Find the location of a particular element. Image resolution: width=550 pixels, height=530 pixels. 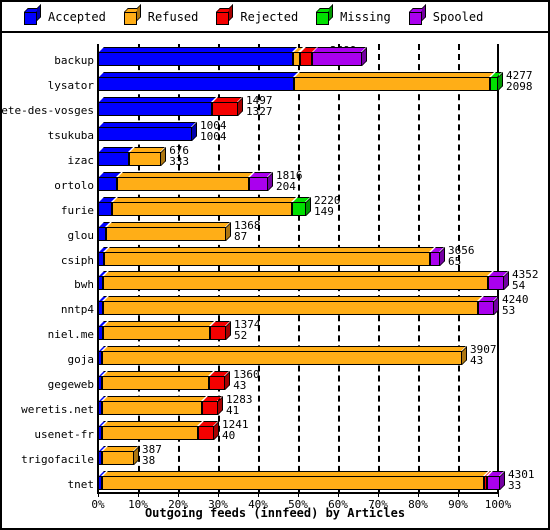

bar-value-labels: 4277 2098 is located at coordinates (519, 81).